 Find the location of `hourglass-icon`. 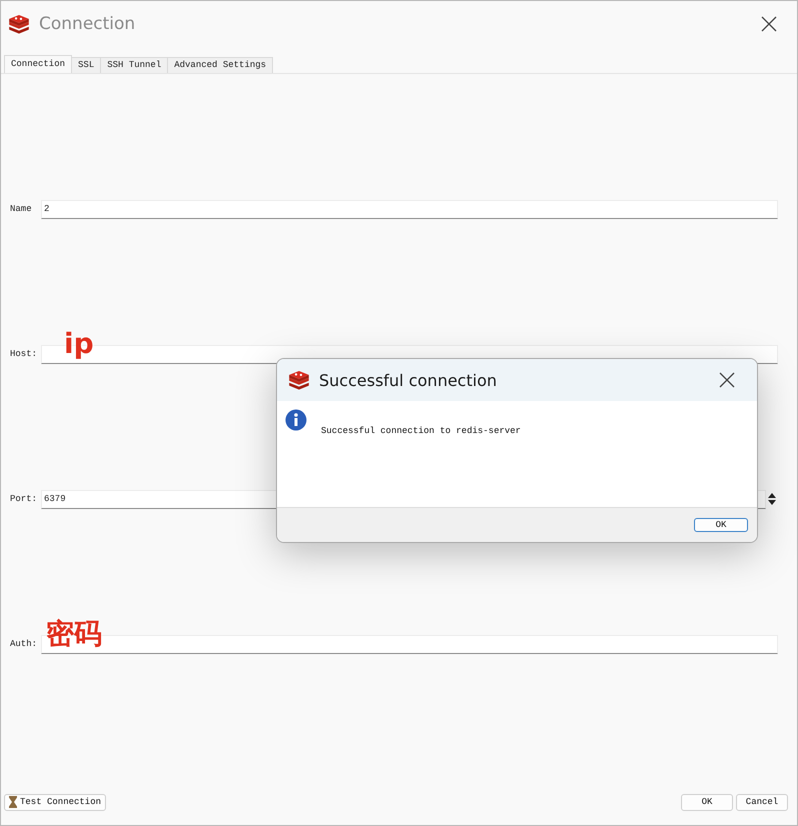

hourglass-icon is located at coordinates (13, 802).